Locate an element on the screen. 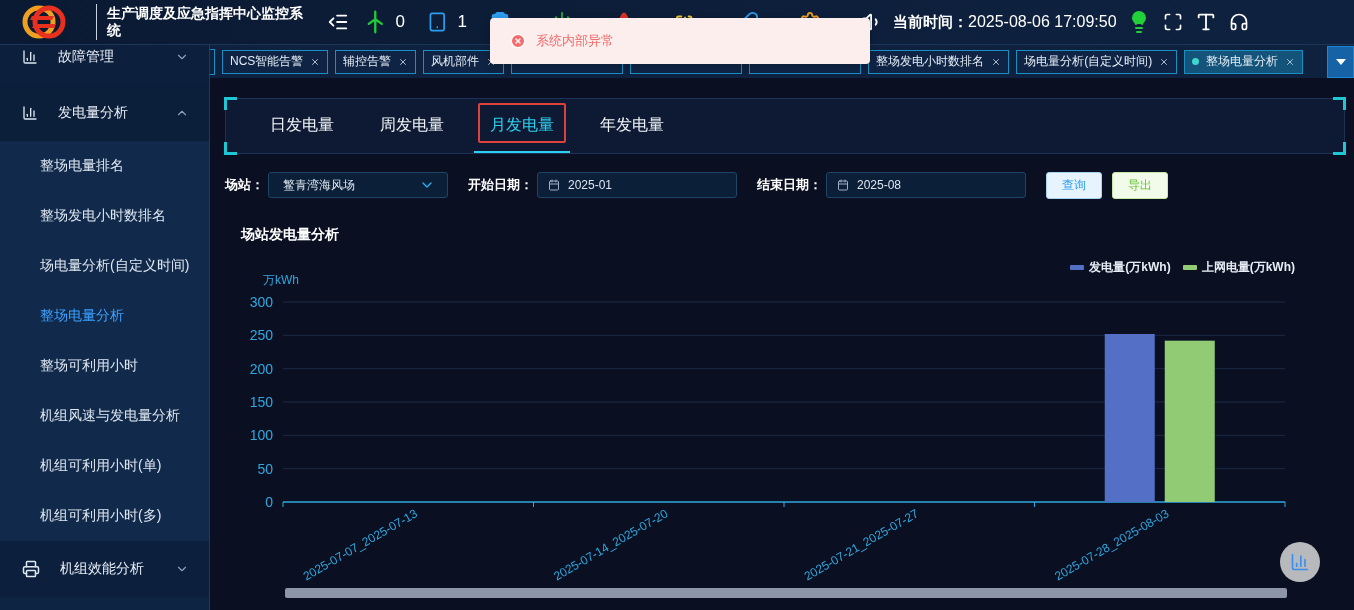  sidebar-group: 发电量分析 is located at coordinates (104, 113).